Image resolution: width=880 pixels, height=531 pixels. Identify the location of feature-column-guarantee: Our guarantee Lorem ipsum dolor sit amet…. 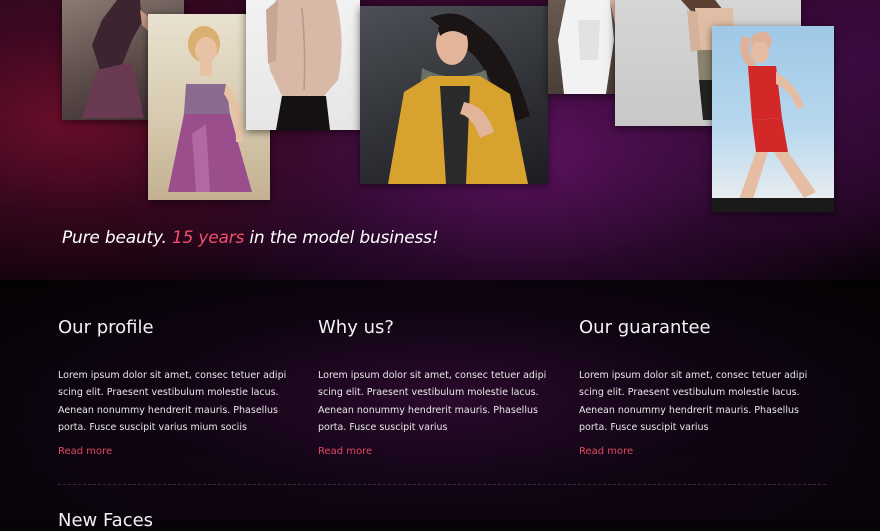
(696, 387).